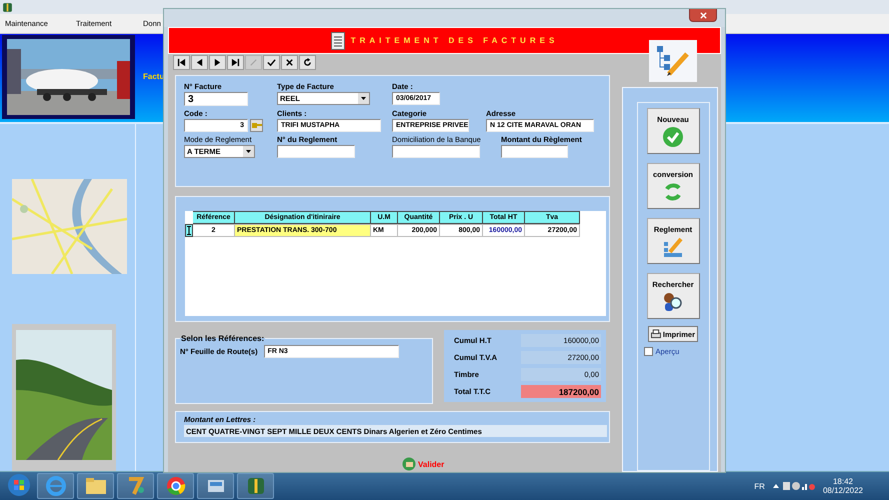  I want to click on text-field: 3, so click(216, 99).